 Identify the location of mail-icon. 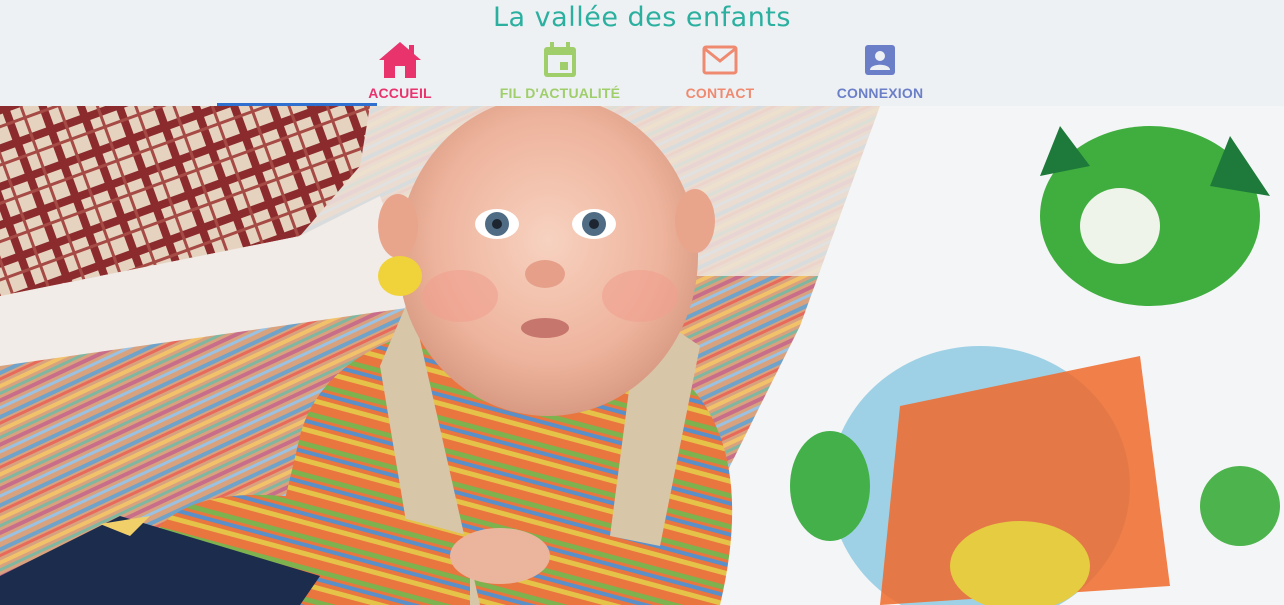
(720, 60).